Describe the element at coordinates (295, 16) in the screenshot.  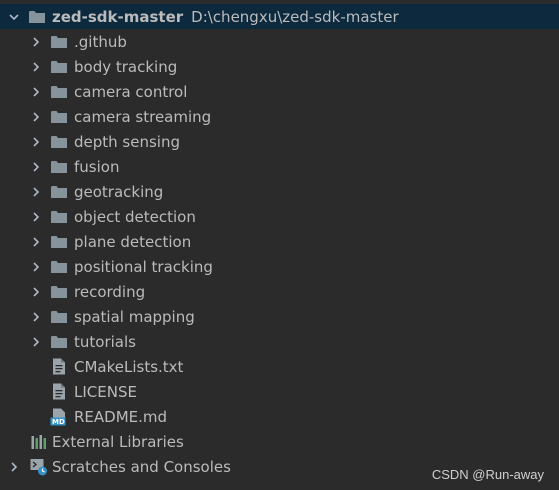
I see `root-folder-path: D:\chengxu\zed-sdk-master` at that location.